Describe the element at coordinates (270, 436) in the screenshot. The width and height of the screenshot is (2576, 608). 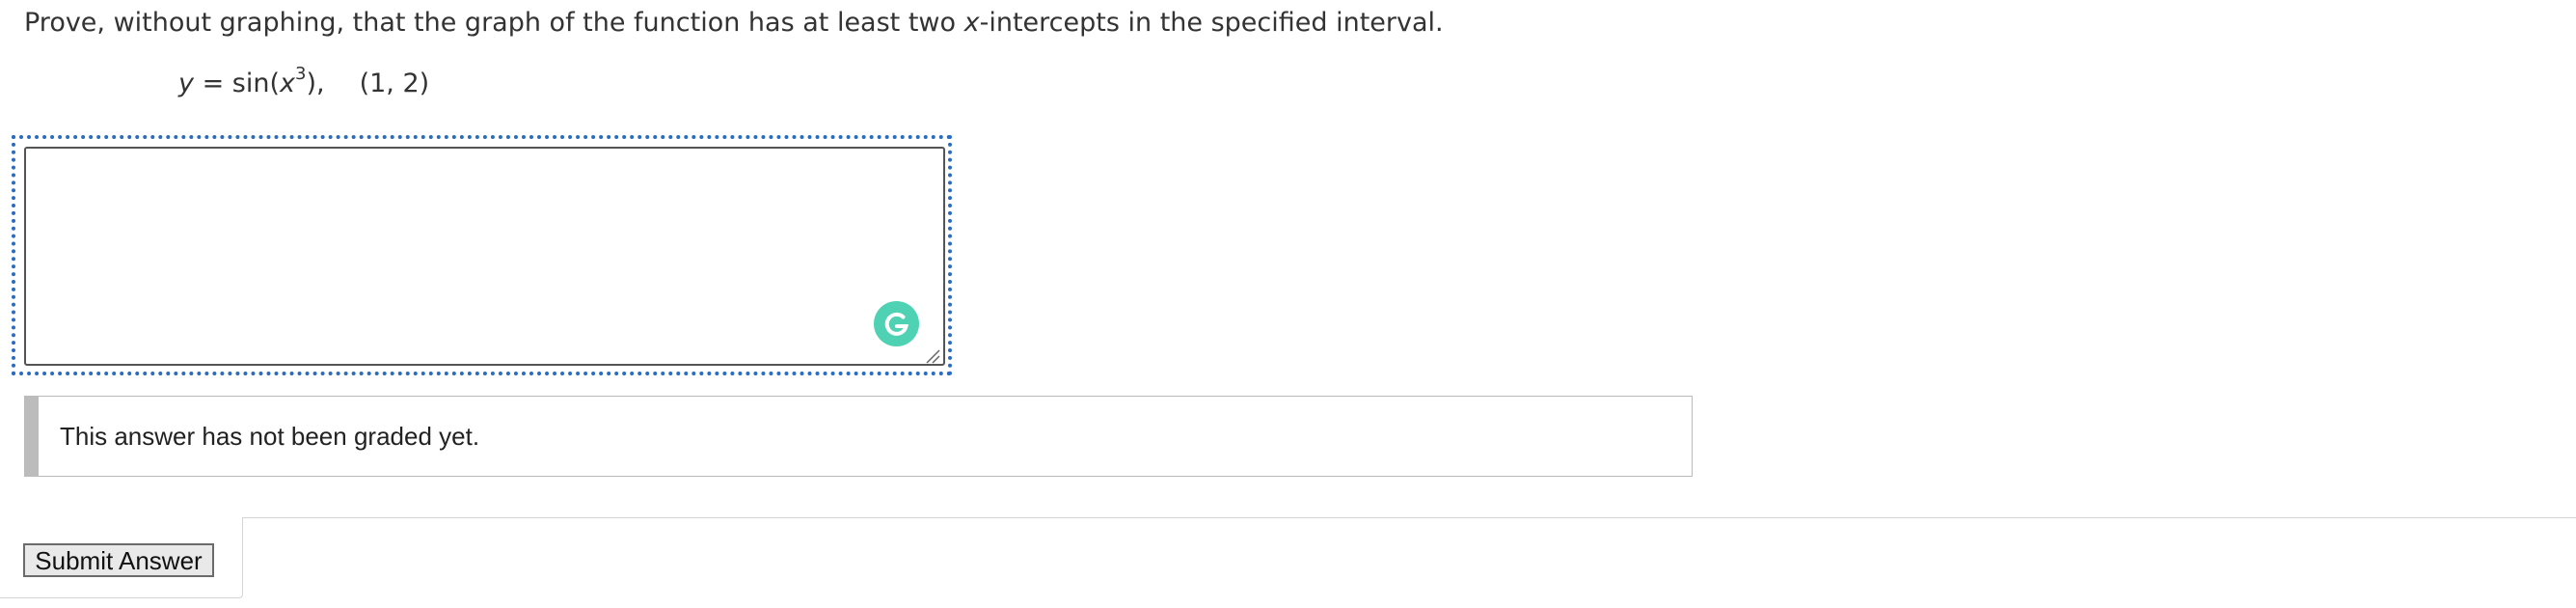
I see `grading-status-message: This answer has not been graded yet.` at that location.